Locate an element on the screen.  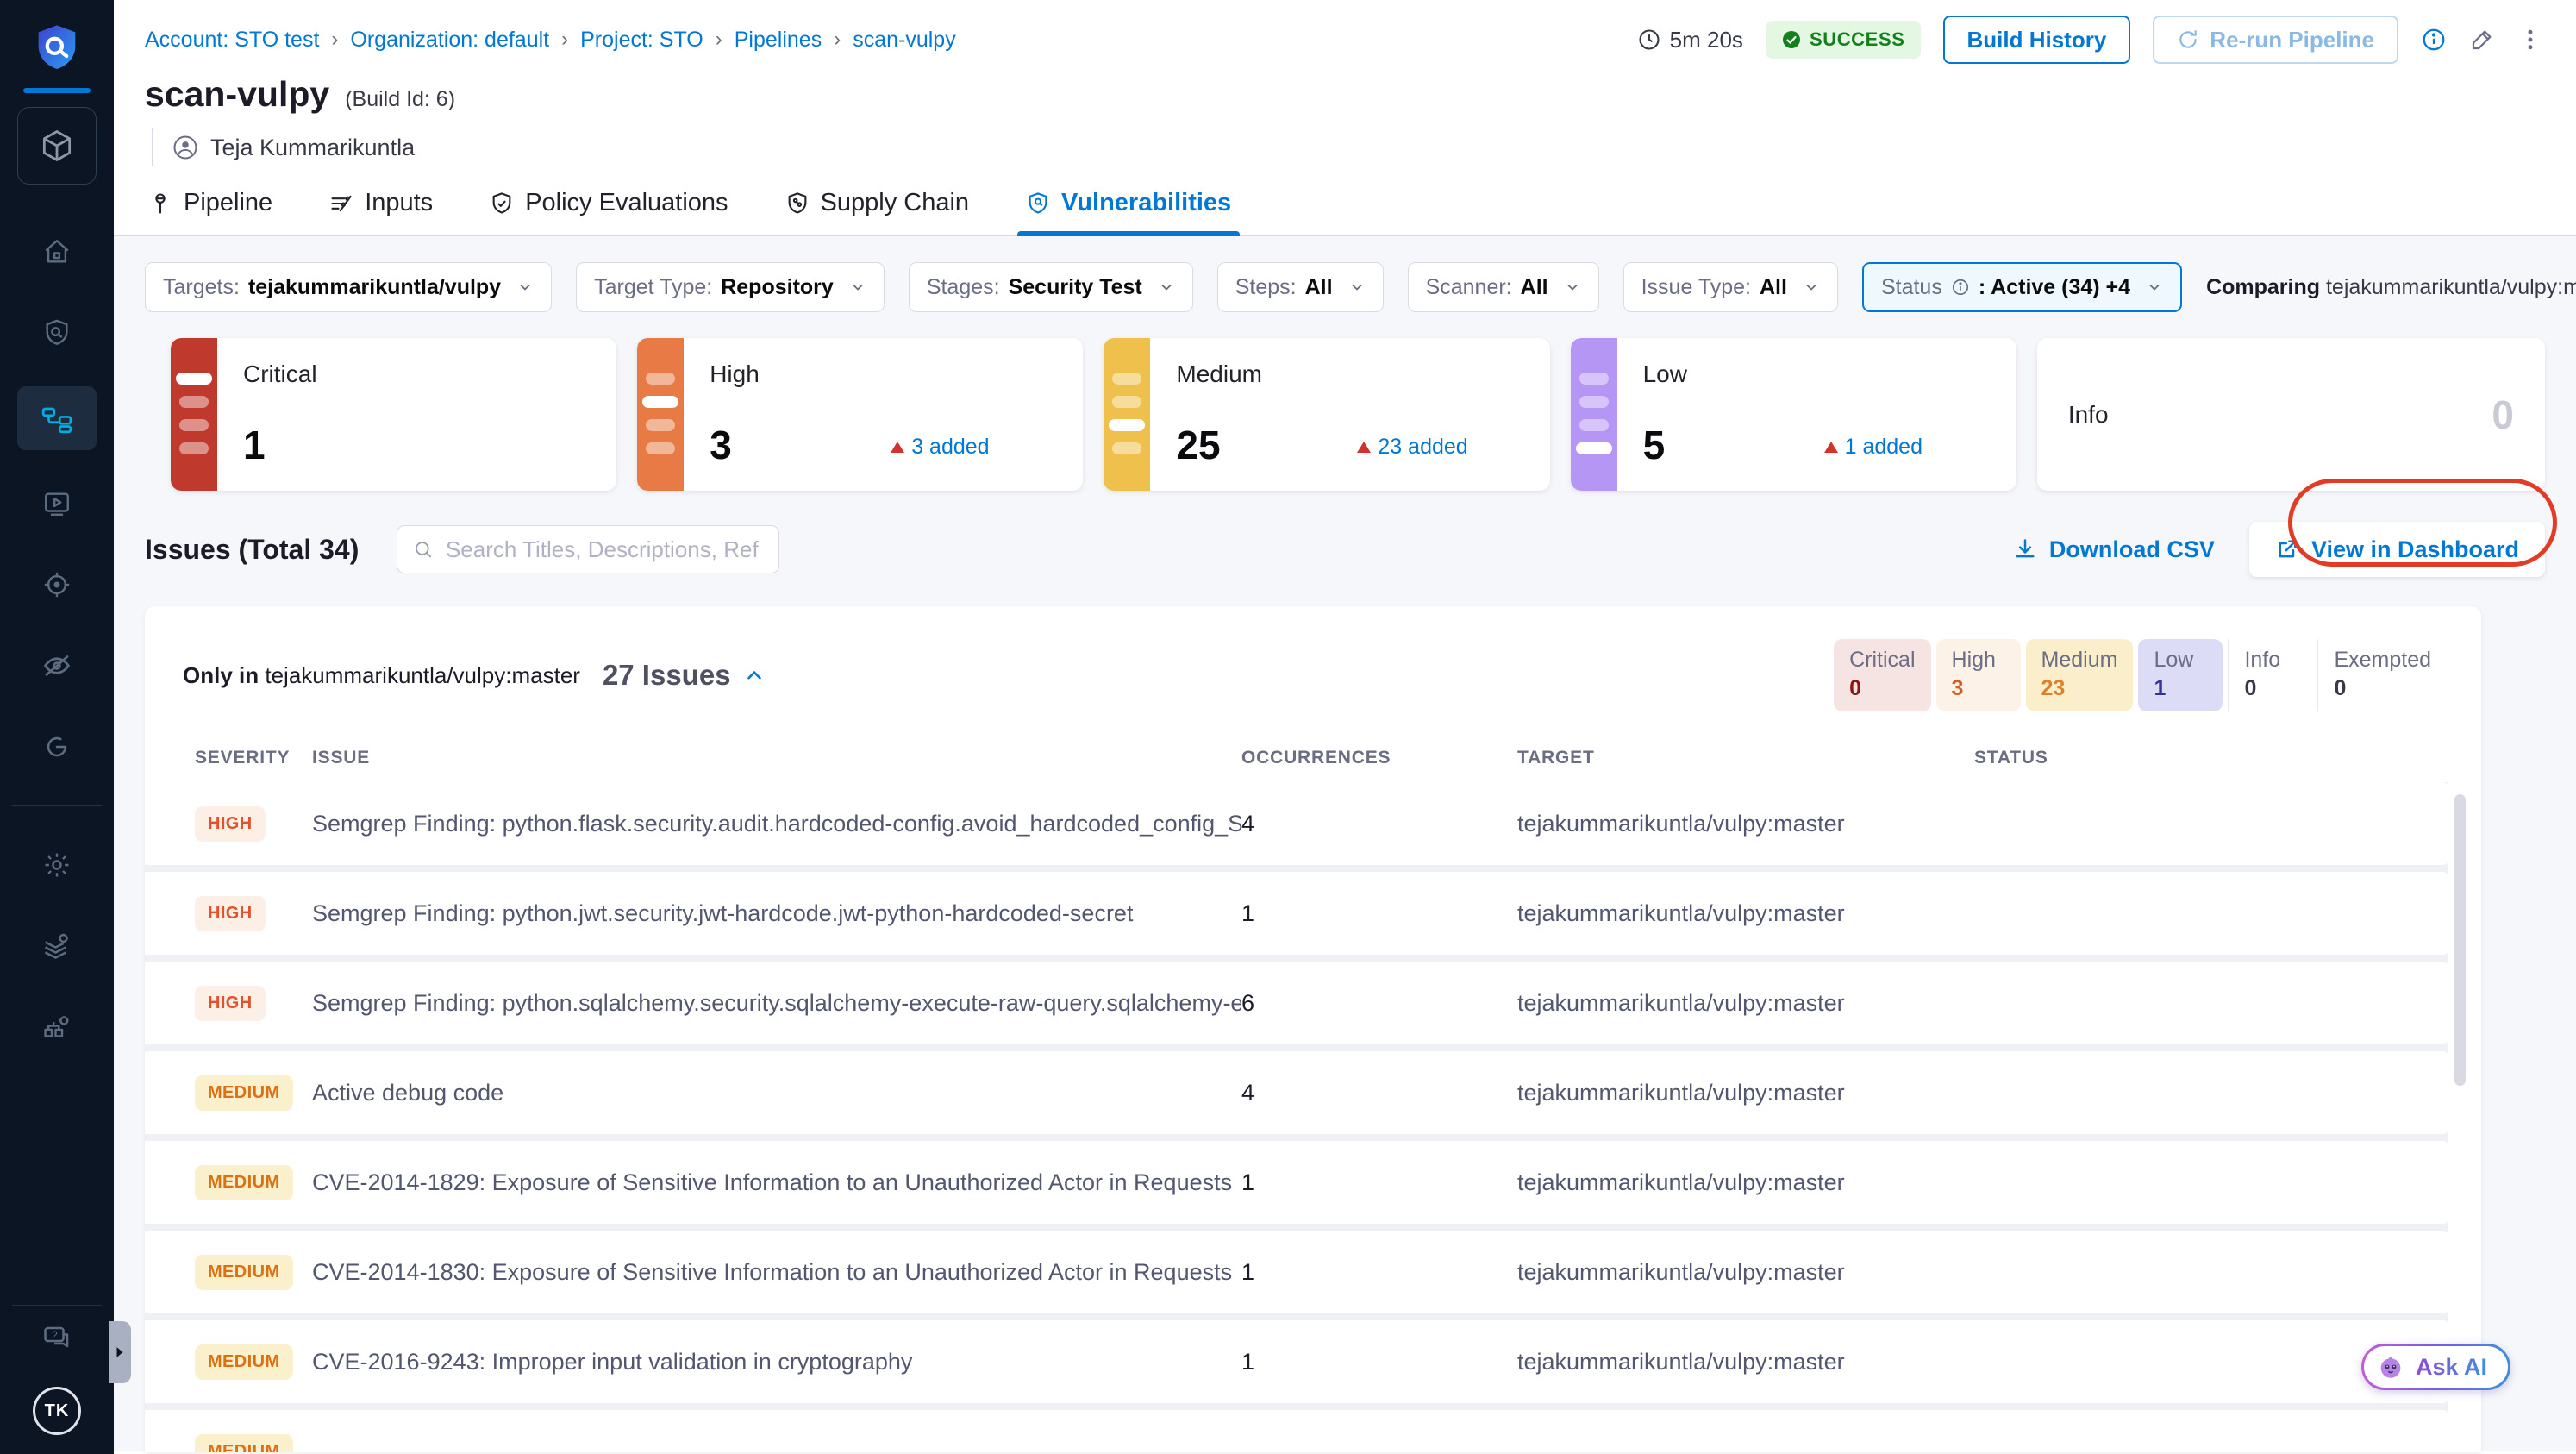
build-history-button: Build History is located at coordinates (2036, 40).